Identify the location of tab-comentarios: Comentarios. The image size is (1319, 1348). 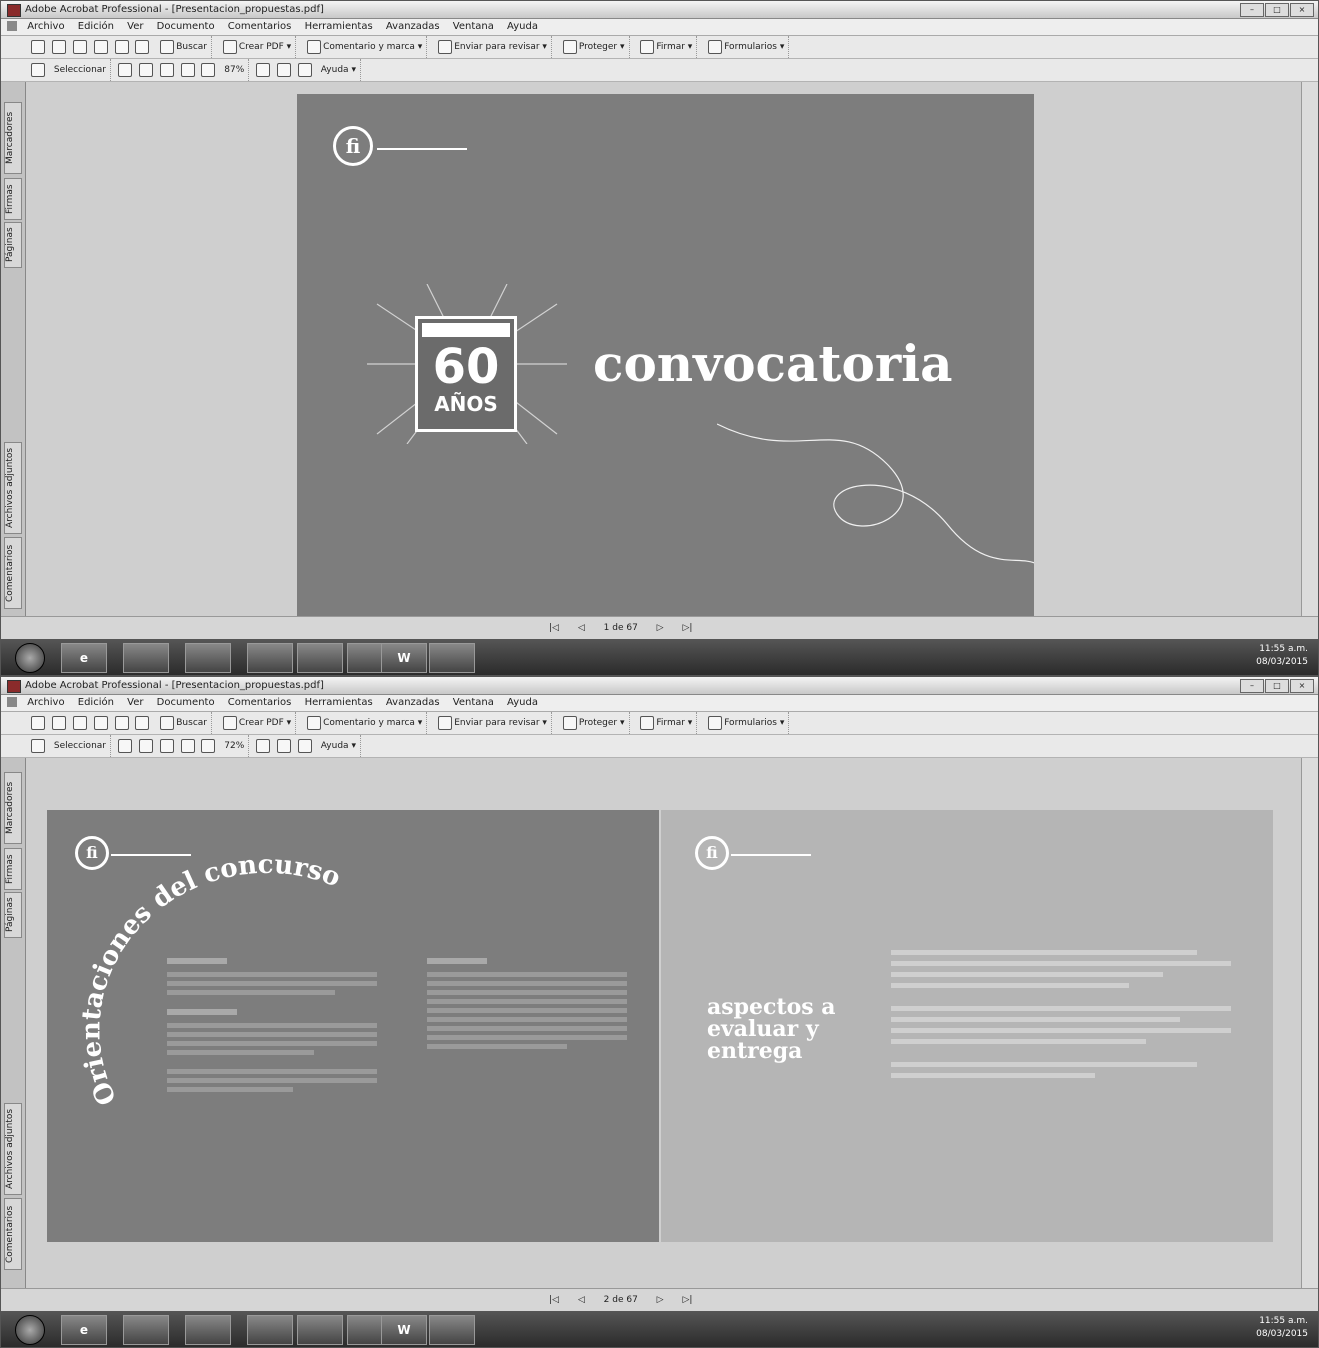
(13, 573).